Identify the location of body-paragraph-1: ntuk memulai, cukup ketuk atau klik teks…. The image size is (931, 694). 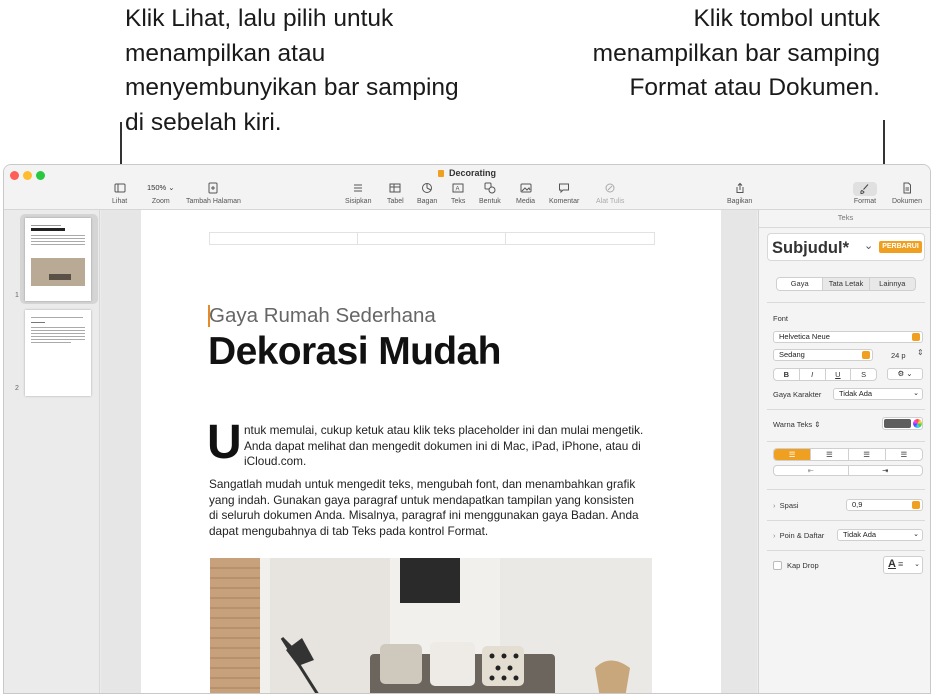
(444, 446).